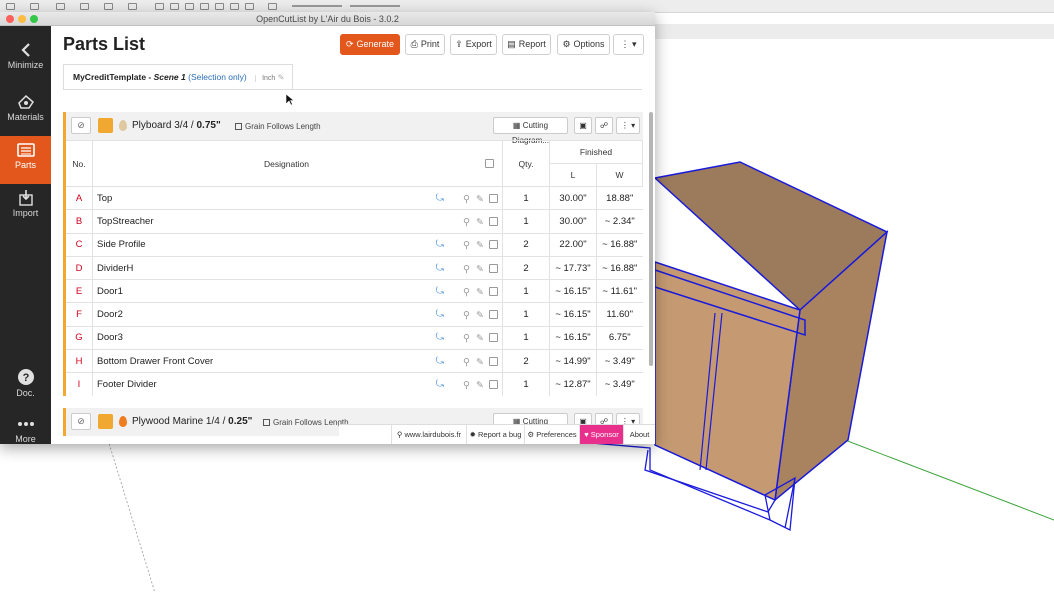  Describe the element at coordinates (25, 160) in the screenshot. I see `sidebar-item-parts: Parts` at that location.